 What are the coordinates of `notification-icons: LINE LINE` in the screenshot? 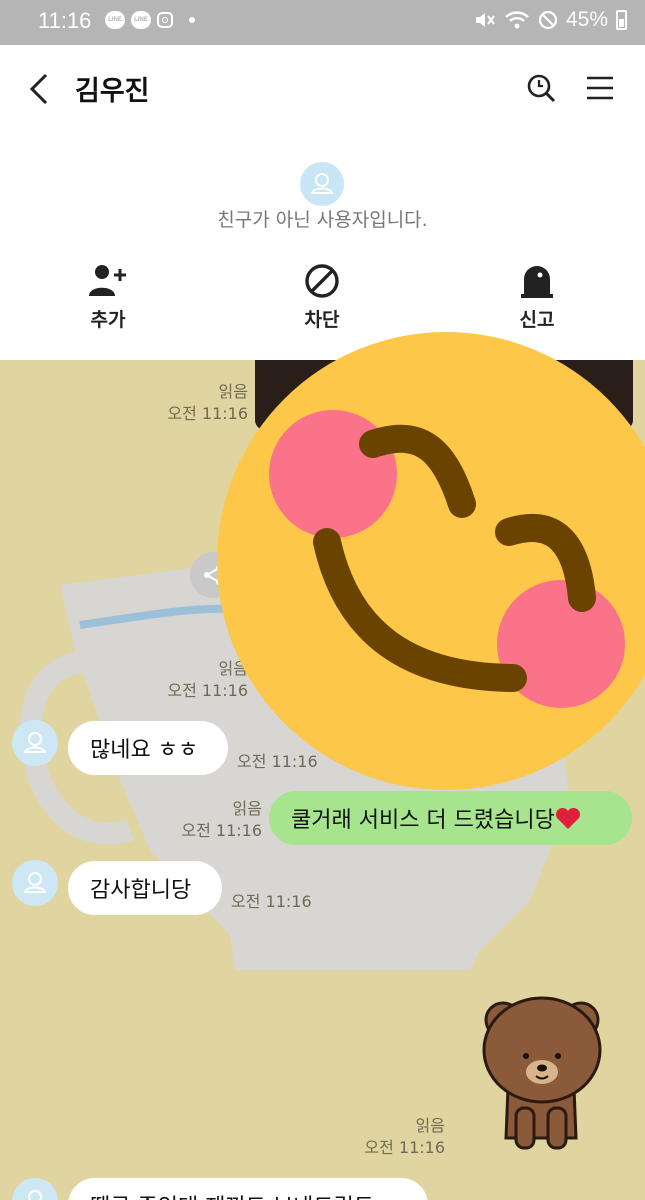 It's located at (150, 20).